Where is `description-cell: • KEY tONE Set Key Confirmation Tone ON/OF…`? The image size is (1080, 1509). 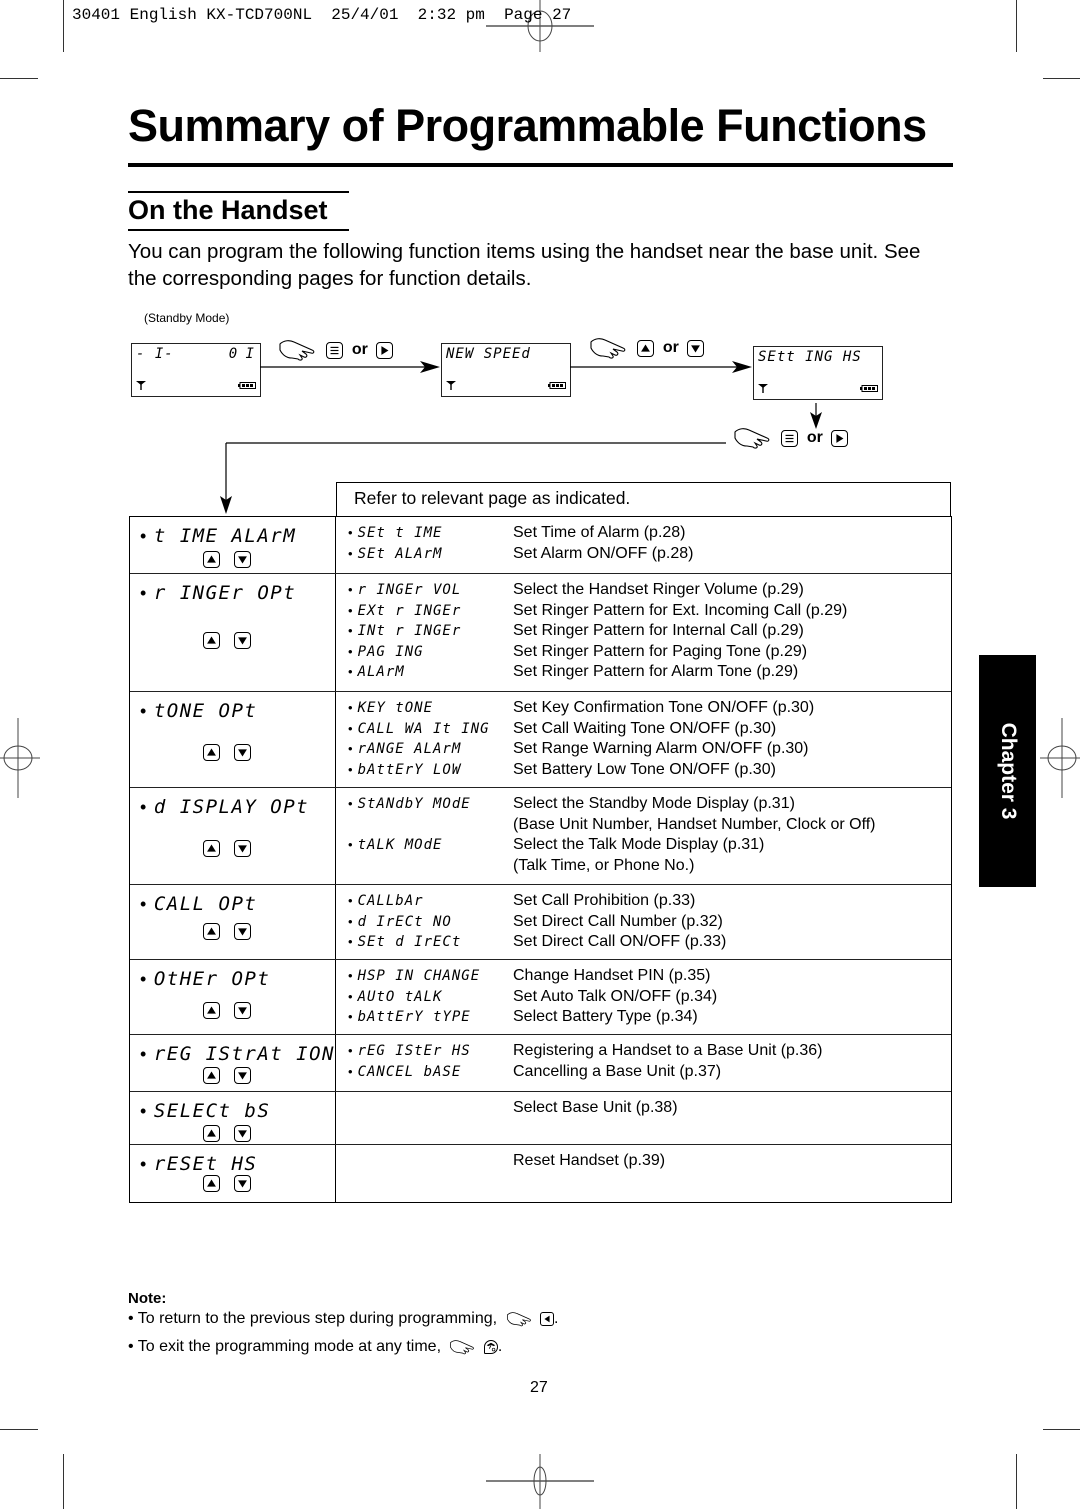 description-cell: • KEY tONE Set Key Confirmation Tone ON/OF… is located at coordinates (643, 739).